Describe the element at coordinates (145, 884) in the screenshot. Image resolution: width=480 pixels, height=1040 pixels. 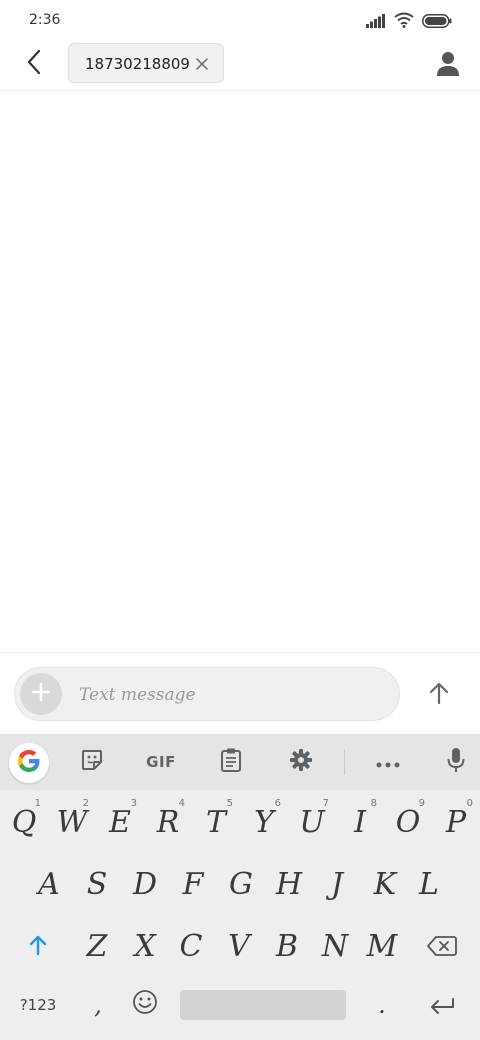
I see `key-d: D` at that location.